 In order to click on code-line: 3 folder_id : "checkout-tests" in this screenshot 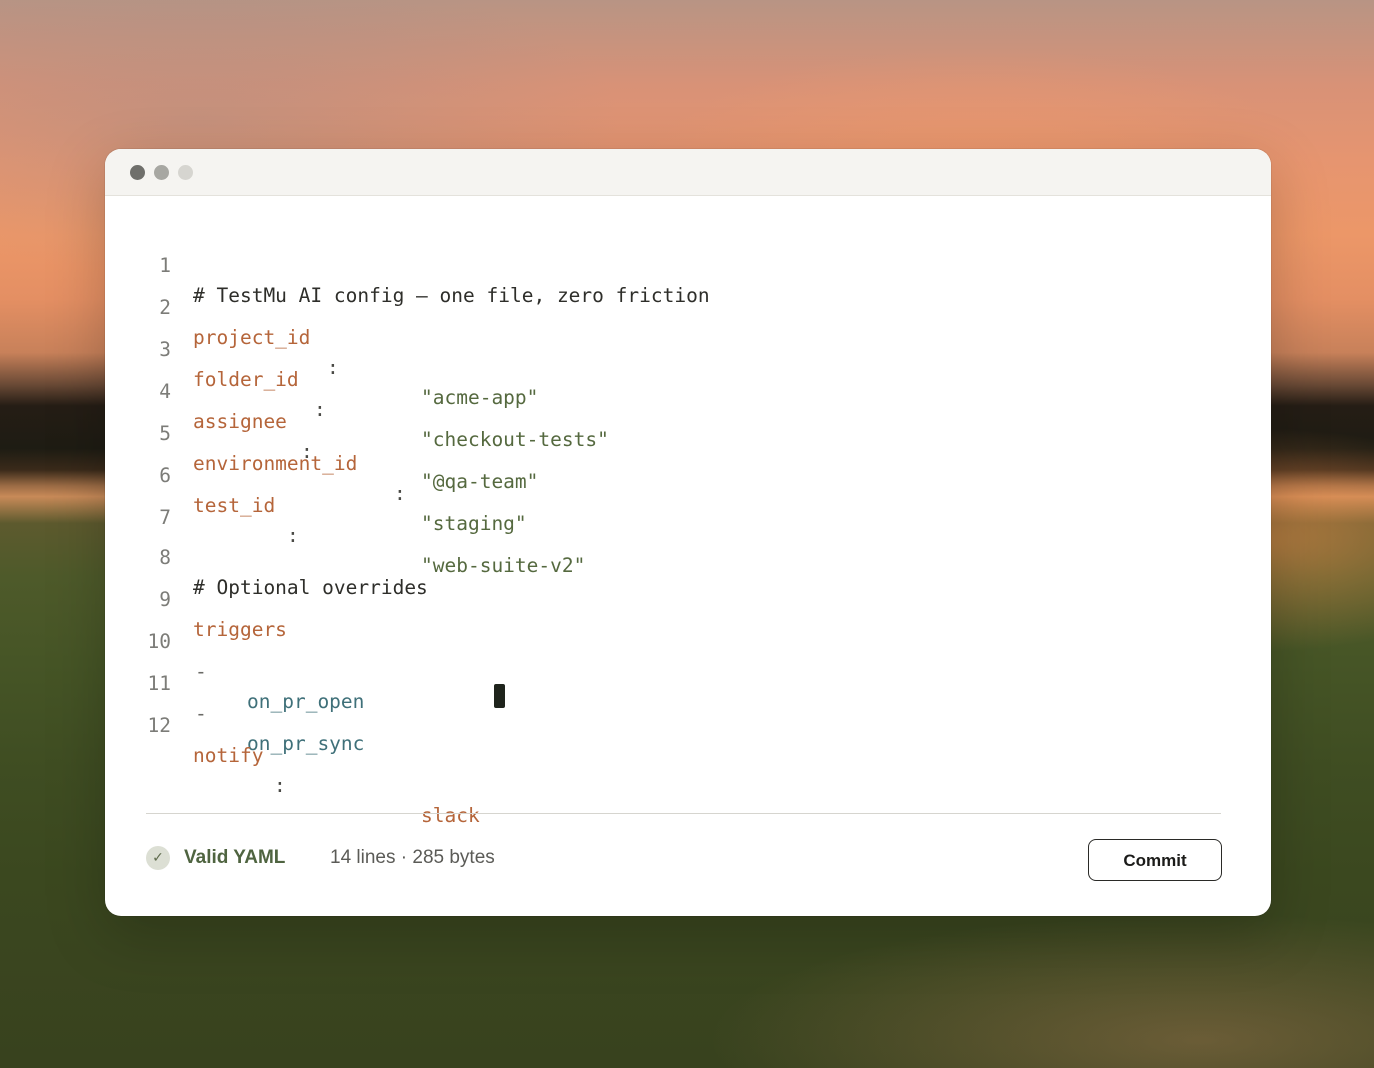, I will do `click(357, 378)`.